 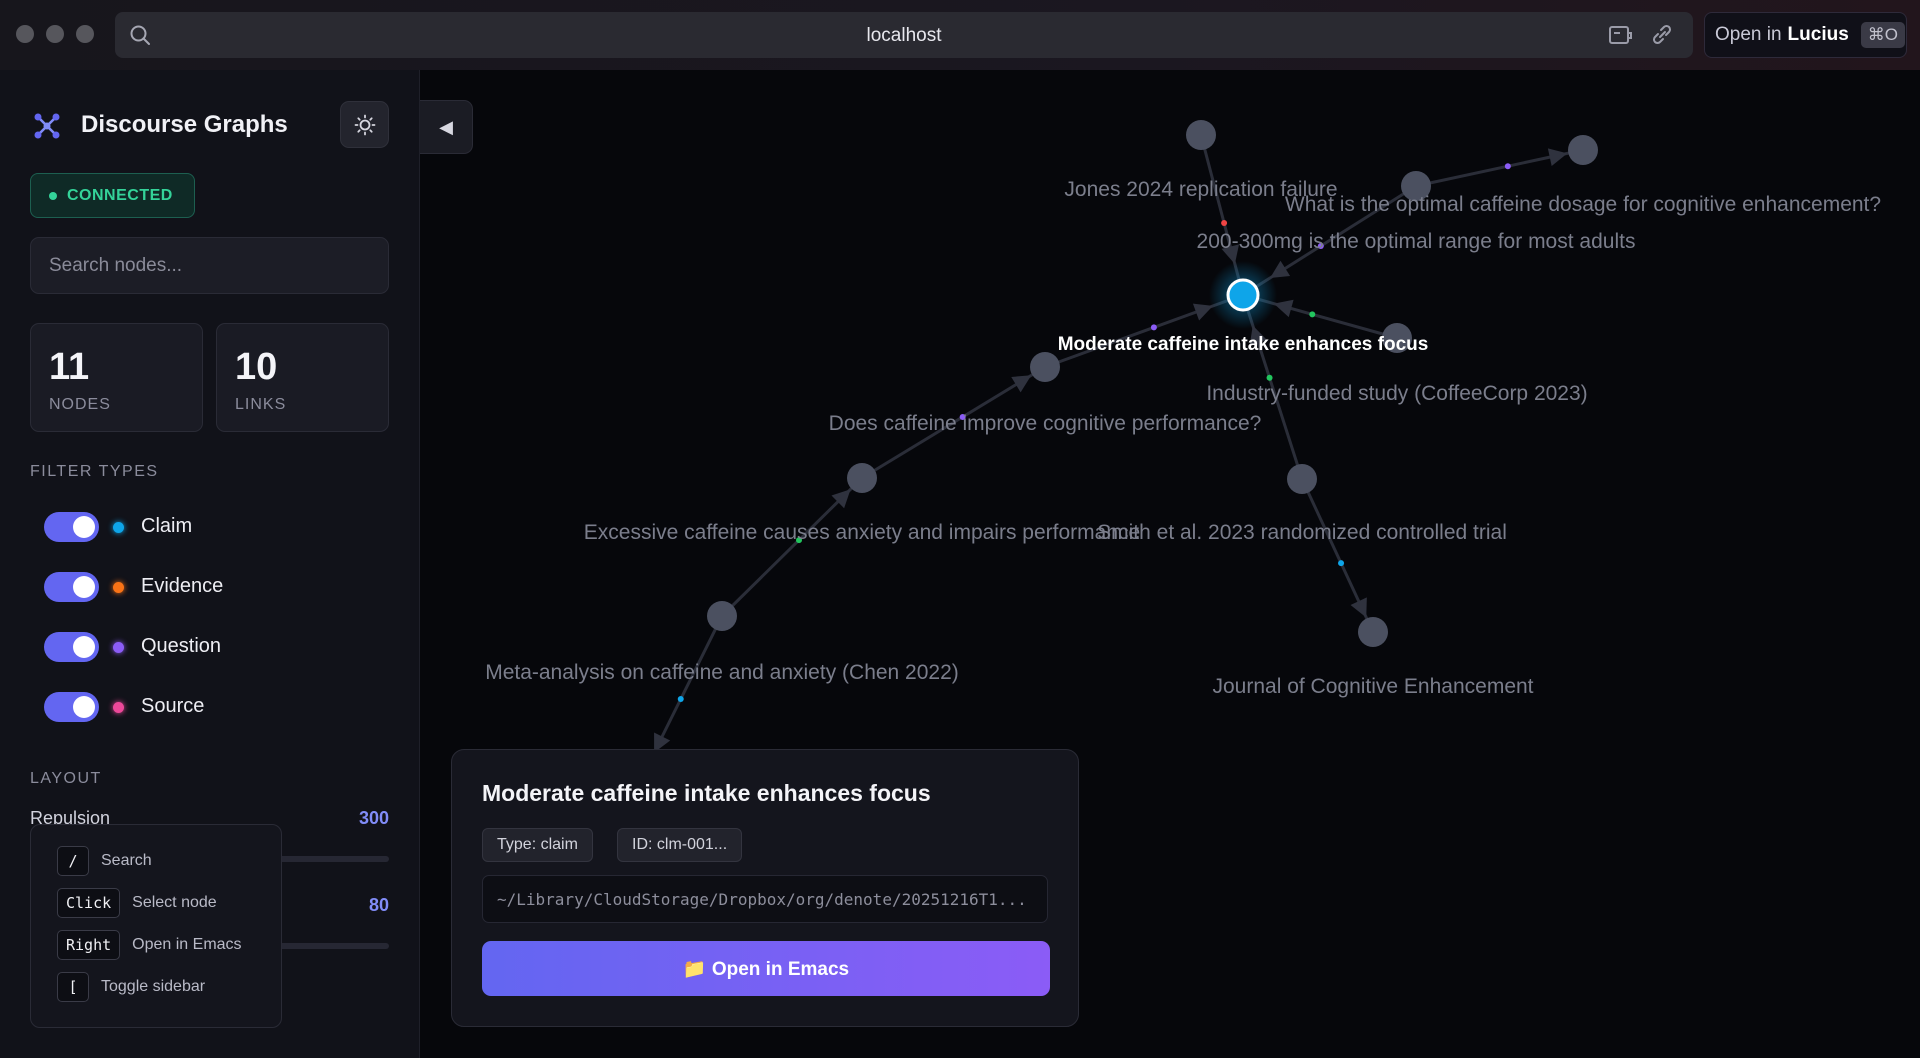 I want to click on shortcut-key: Click, so click(x=89, y=903).